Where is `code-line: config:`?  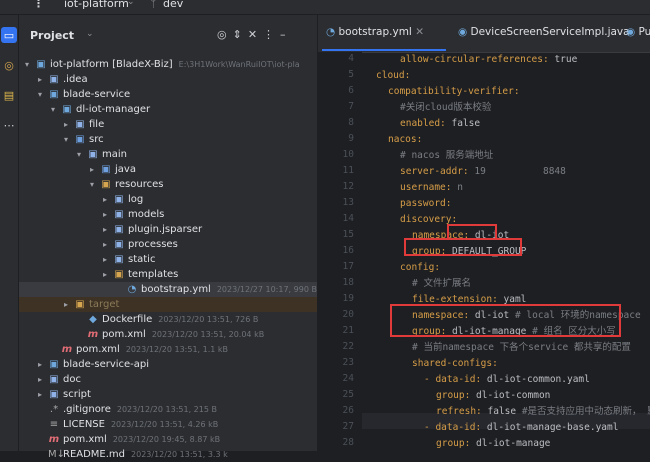 code-line: config: is located at coordinates (420, 268).